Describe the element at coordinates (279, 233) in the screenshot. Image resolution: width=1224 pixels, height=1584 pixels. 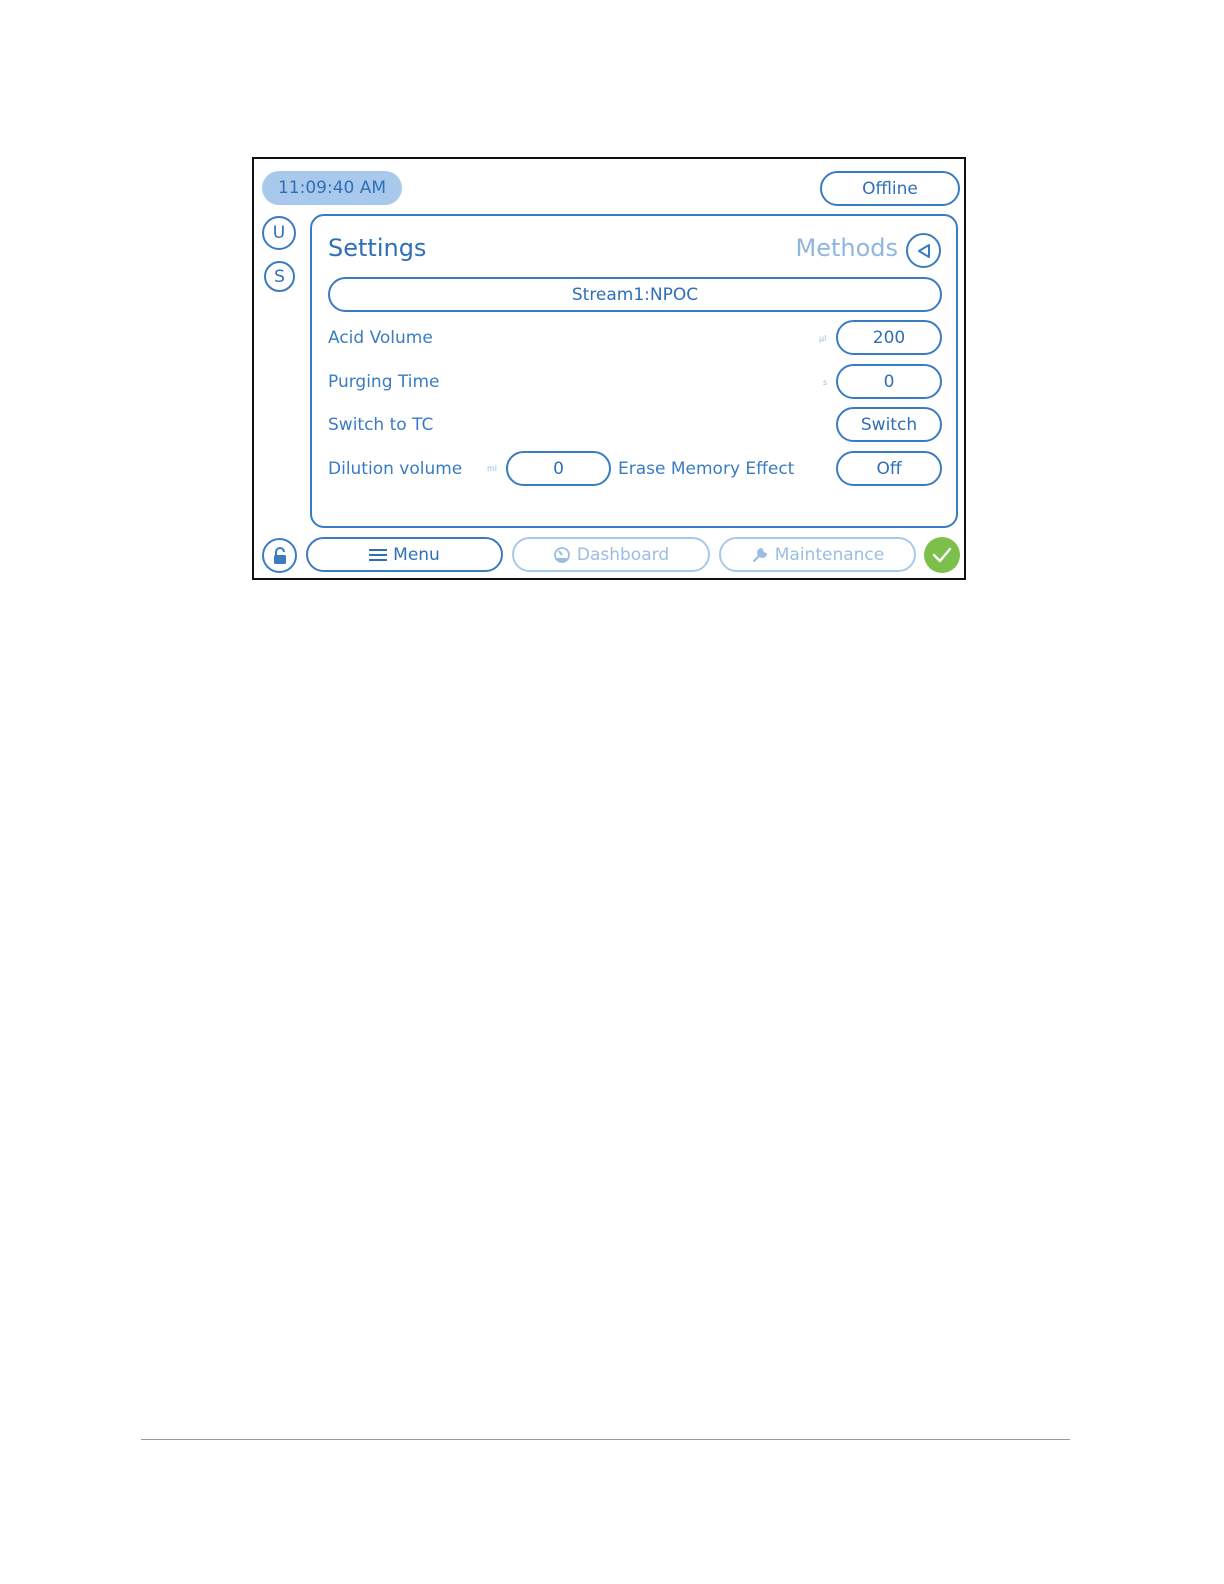
I see `user-button: U` at that location.